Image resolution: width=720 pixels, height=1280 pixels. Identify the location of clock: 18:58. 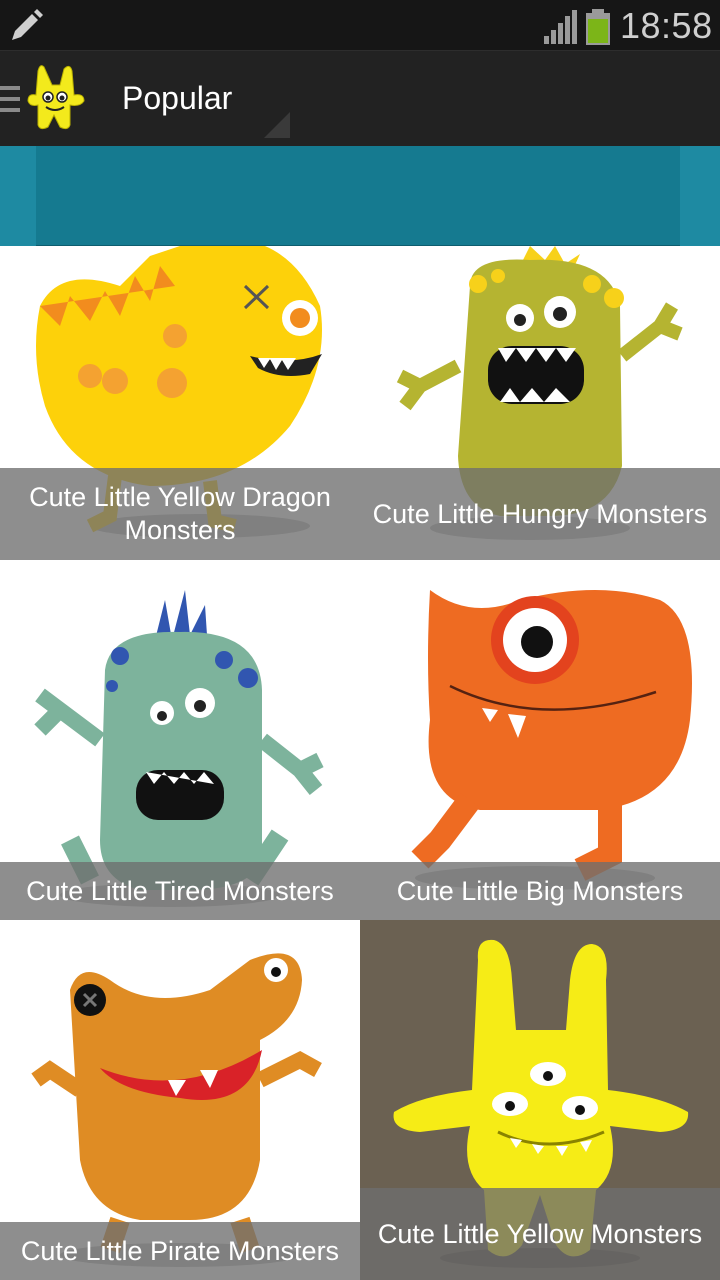
(666, 25).